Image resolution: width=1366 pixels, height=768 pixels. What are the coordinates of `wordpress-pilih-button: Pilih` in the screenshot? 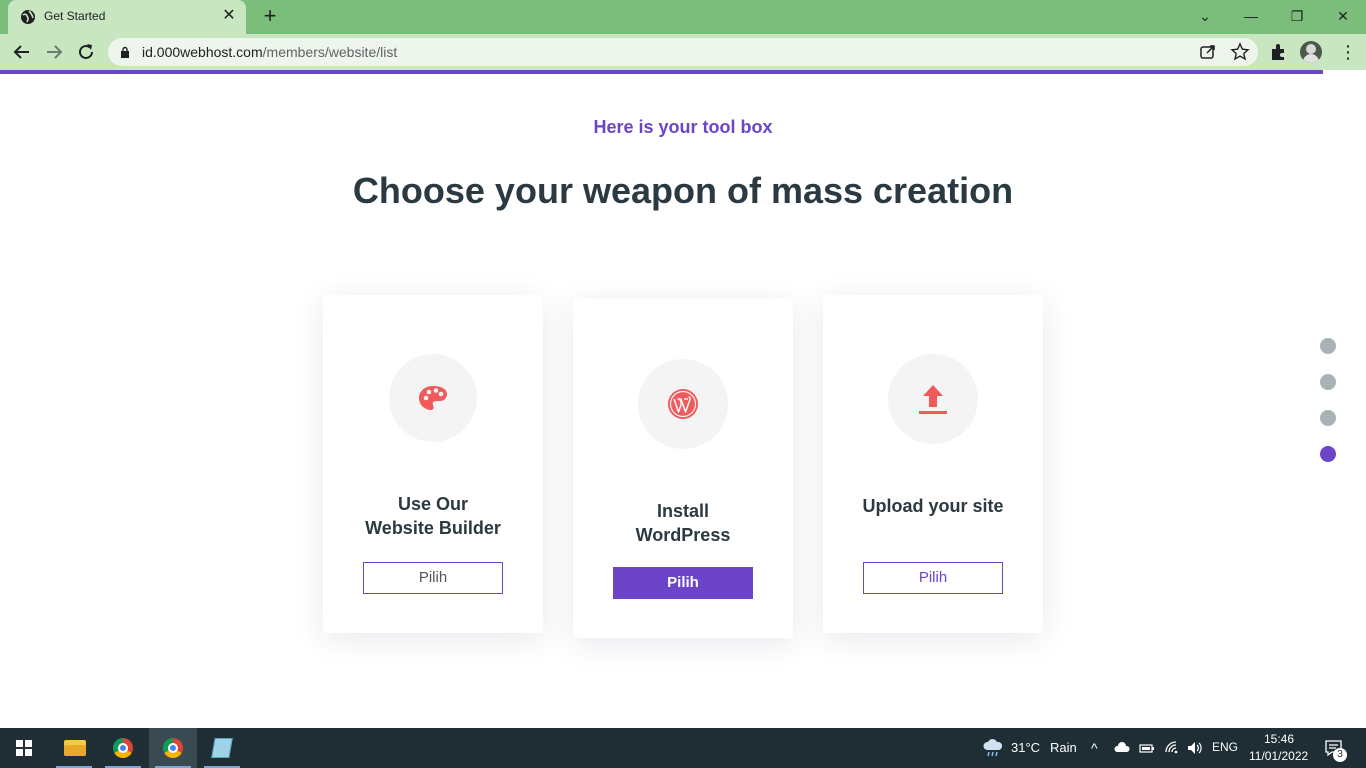 It's located at (683, 583).